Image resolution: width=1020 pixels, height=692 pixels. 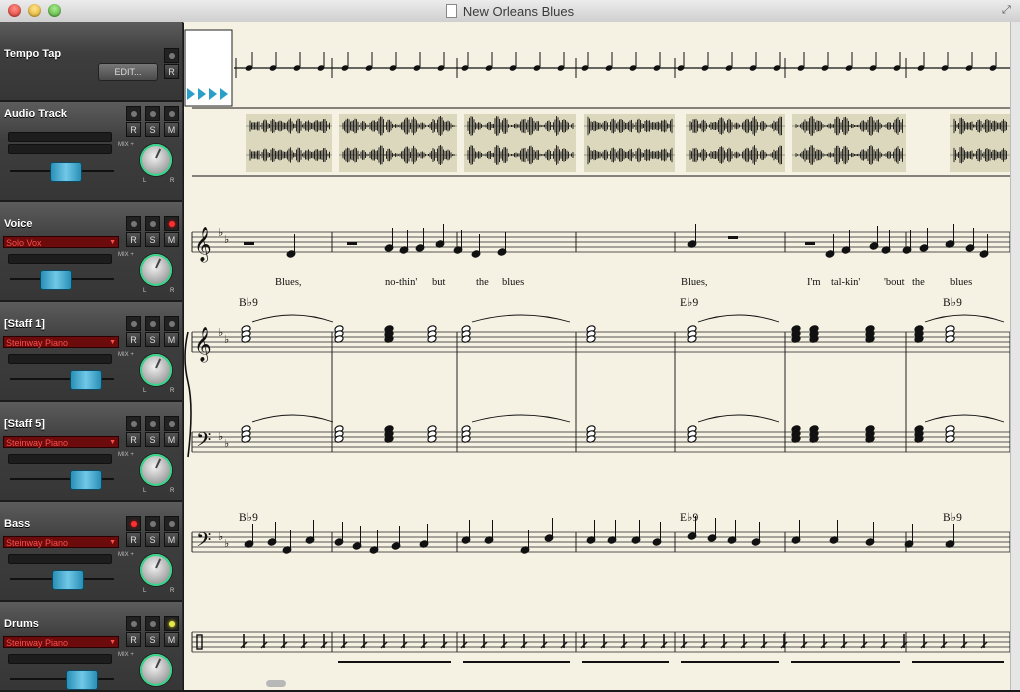 What do you see at coordinates (513, 282) in the screenshot?
I see `lyric: blues` at bounding box center [513, 282].